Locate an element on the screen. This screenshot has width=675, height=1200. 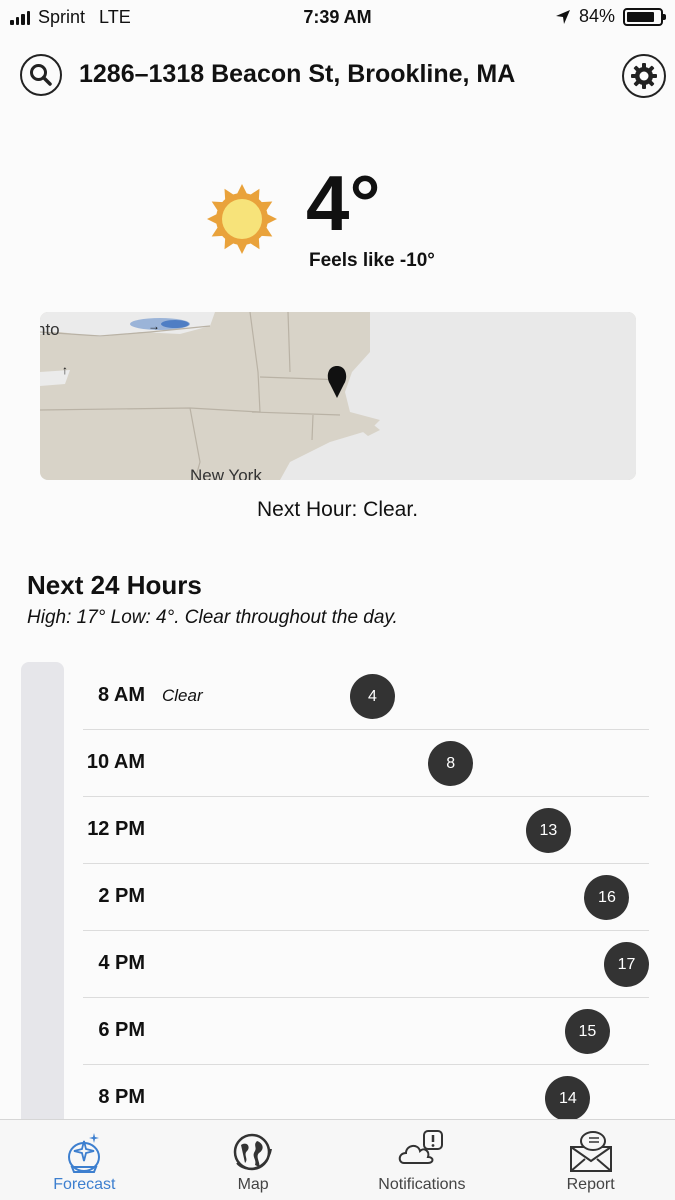
search-icon is located at coordinates (41, 75).